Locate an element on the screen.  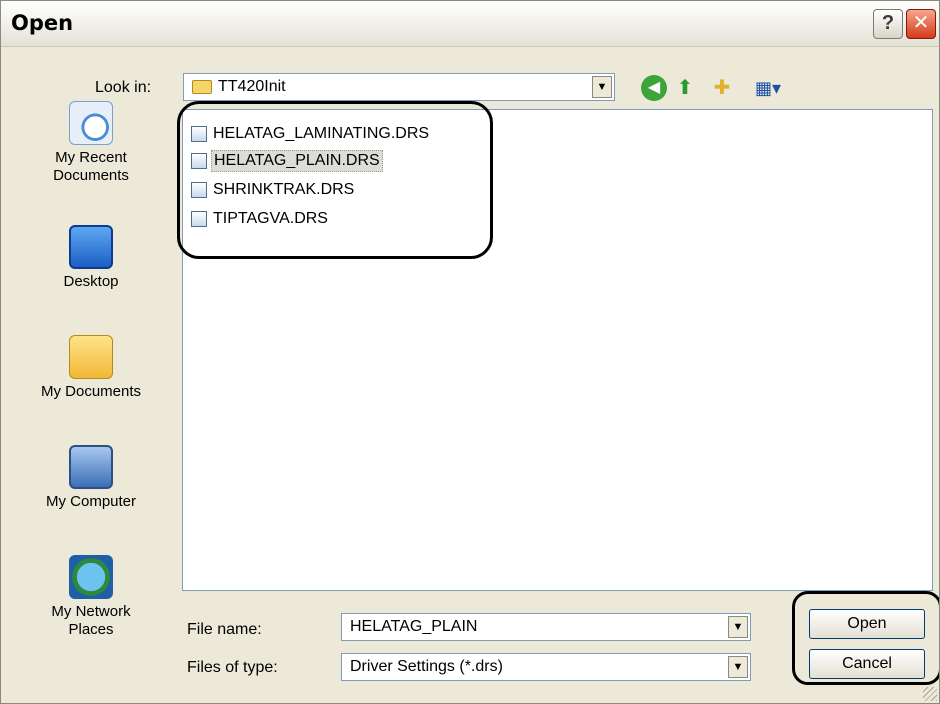
place-my-computer: My Computer is located at coordinates (91, 478).